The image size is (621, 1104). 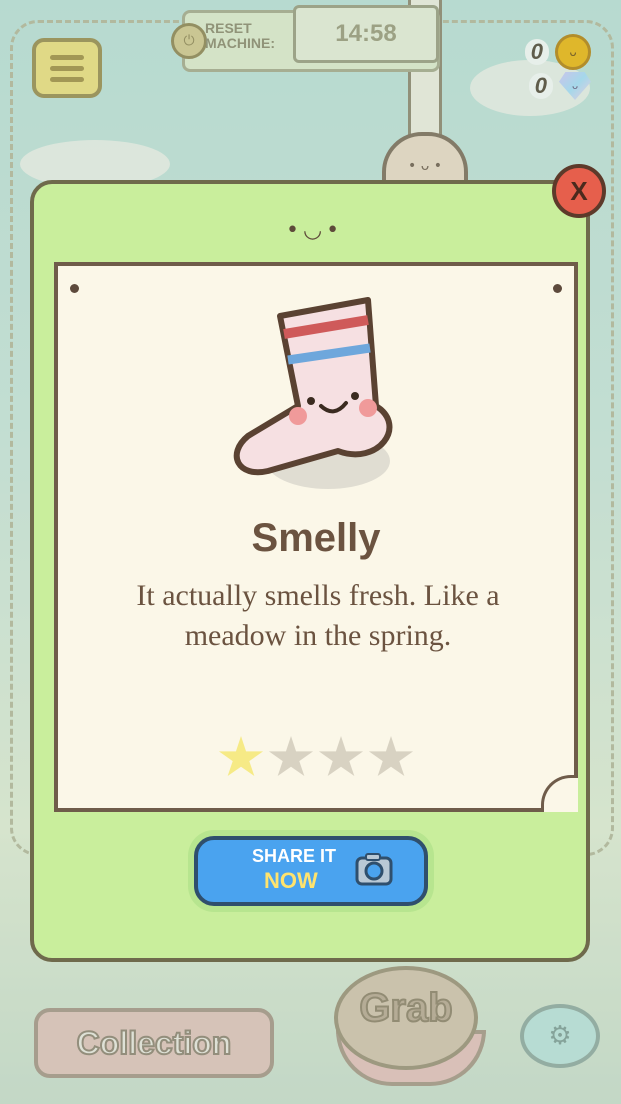 What do you see at coordinates (291, 880) in the screenshot?
I see `share-label-line2: NOW` at bounding box center [291, 880].